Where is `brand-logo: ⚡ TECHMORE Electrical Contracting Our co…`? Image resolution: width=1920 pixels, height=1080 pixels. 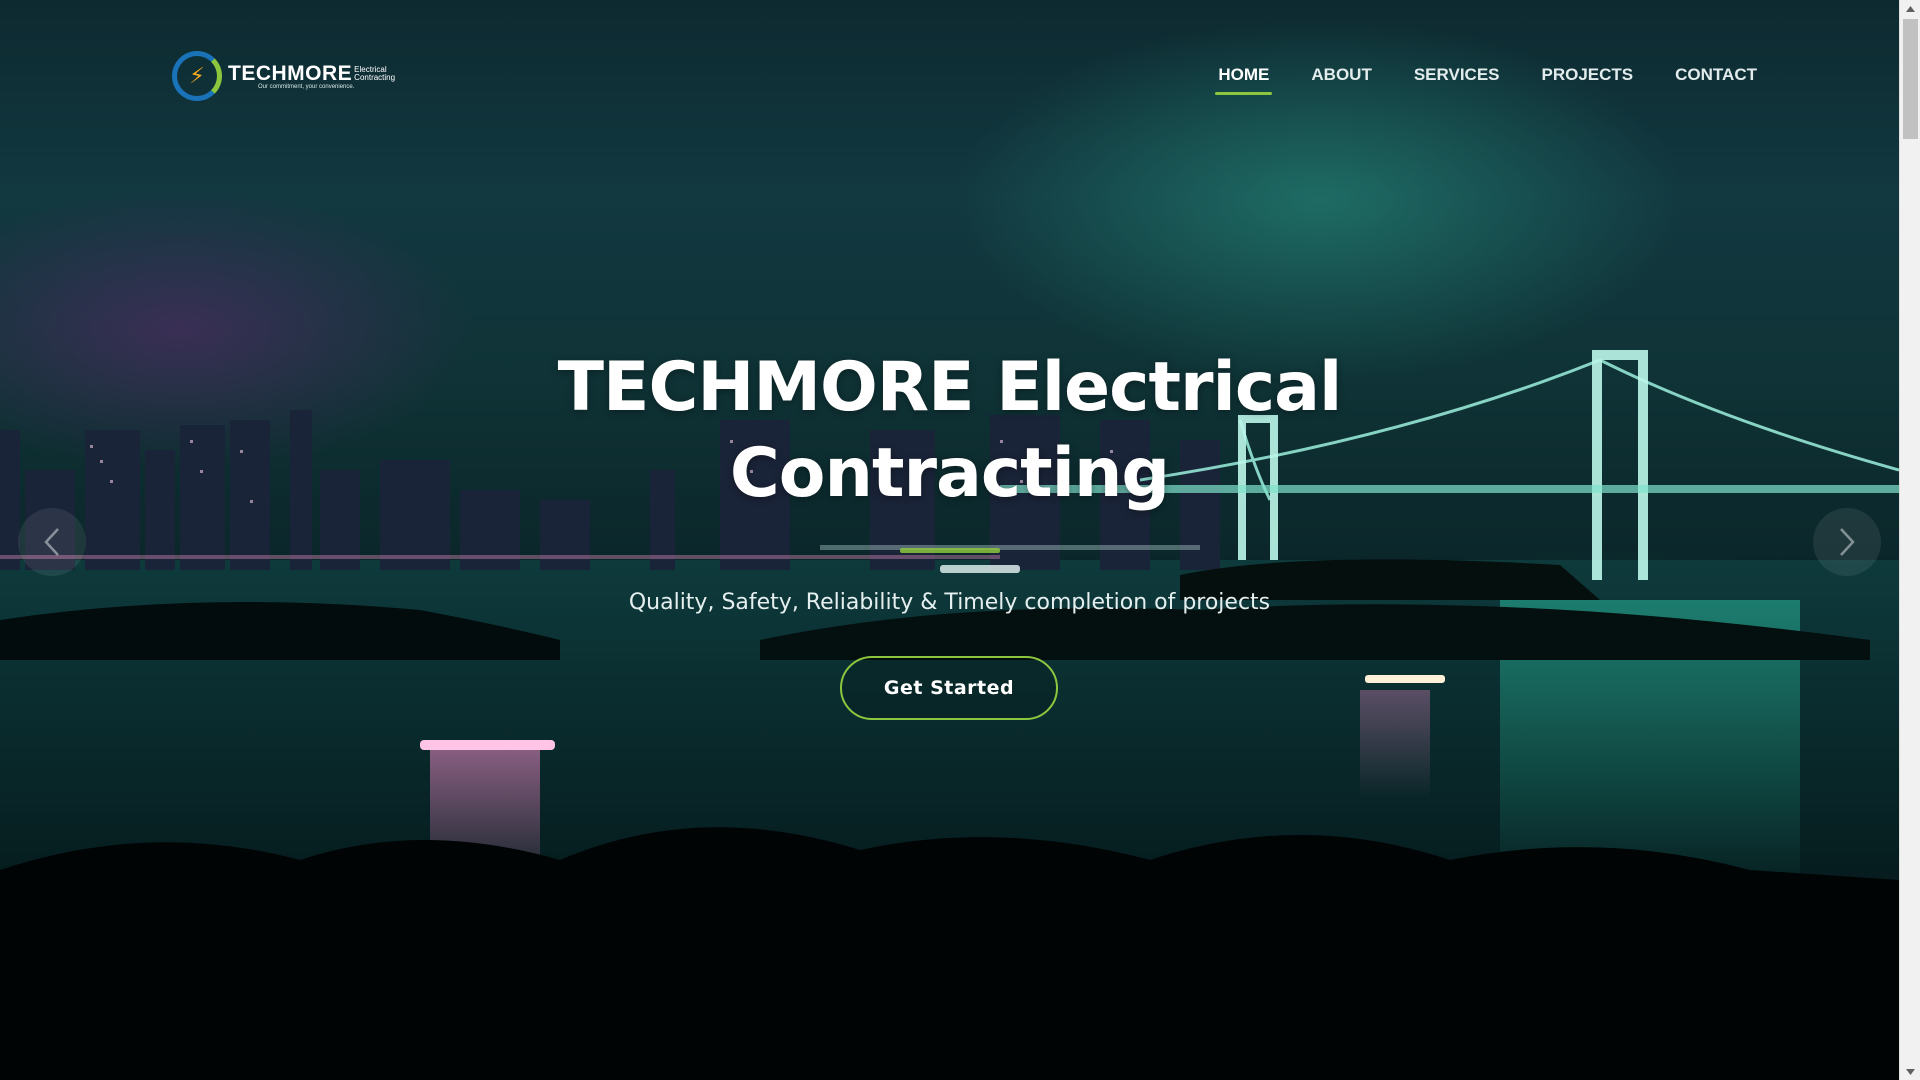 brand-logo: ⚡ TECHMORE Electrical Contracting Our co… is located at coordinates (283, 76).